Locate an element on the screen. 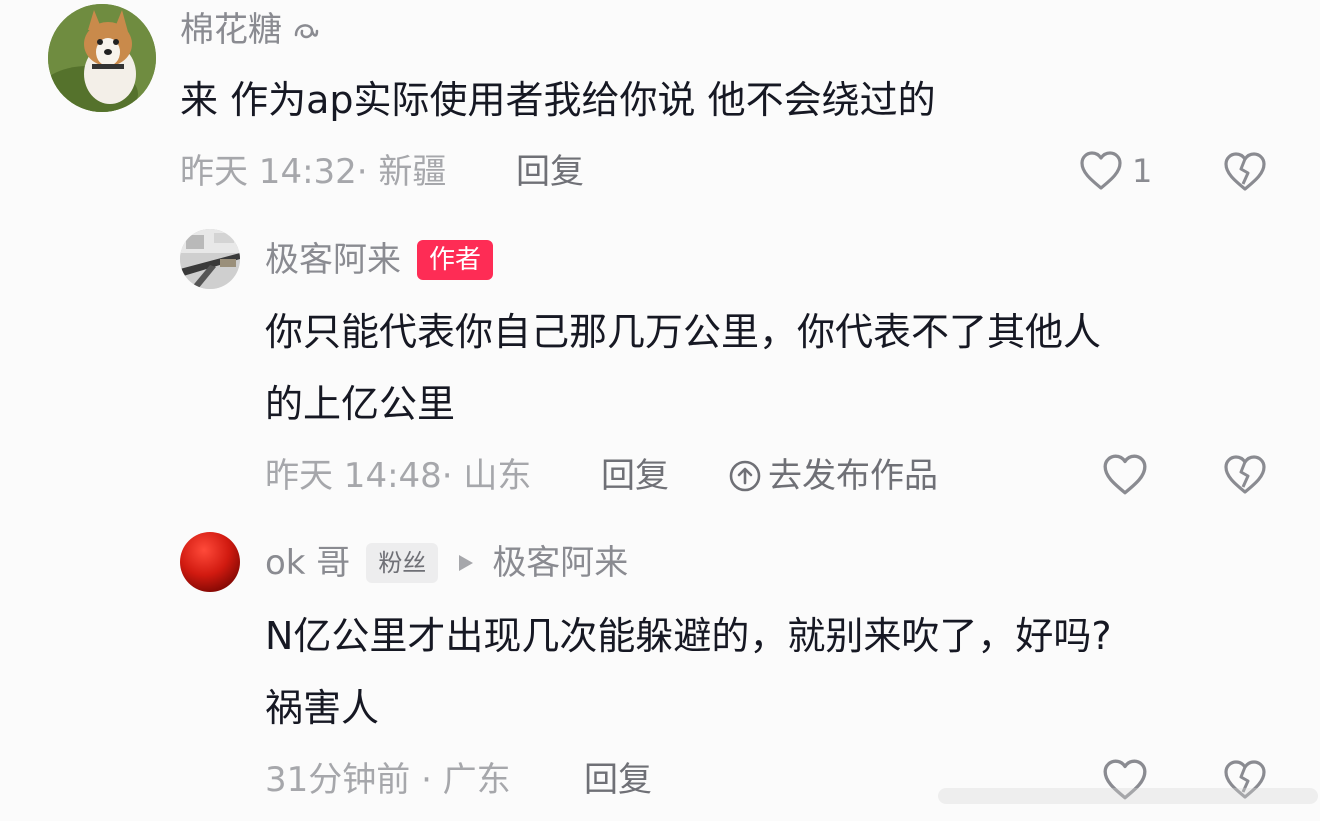 The image size is (1320, 821). username: 极客阿来 is located at coordinates (333, 260).